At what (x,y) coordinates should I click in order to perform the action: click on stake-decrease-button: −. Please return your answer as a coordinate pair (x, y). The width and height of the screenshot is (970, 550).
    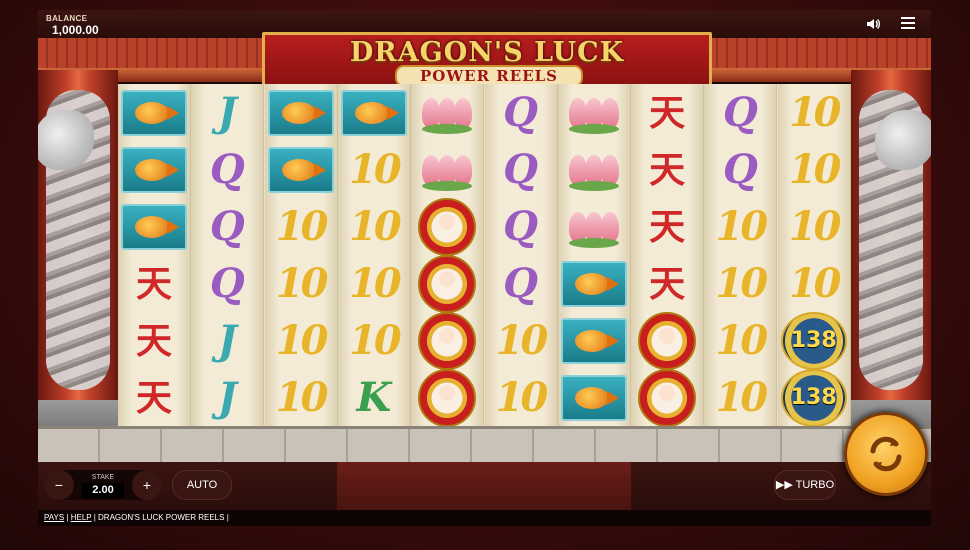
    Looking at the image, I should click on (59, 485).